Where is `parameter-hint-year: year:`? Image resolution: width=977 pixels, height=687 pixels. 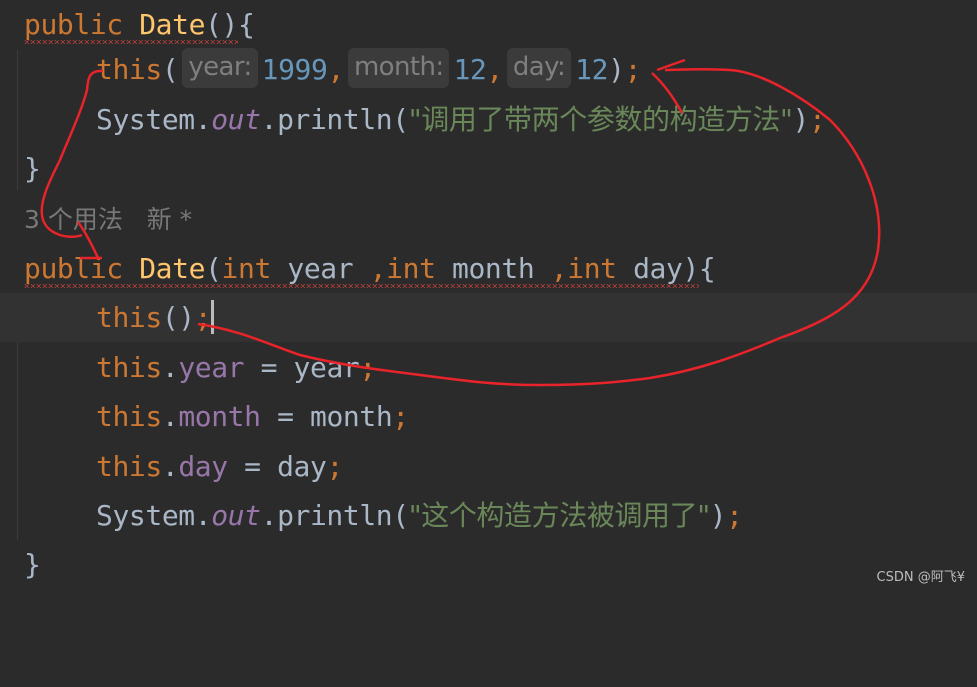 parameter-hint-year: year: is located at coordinates (220, 68).